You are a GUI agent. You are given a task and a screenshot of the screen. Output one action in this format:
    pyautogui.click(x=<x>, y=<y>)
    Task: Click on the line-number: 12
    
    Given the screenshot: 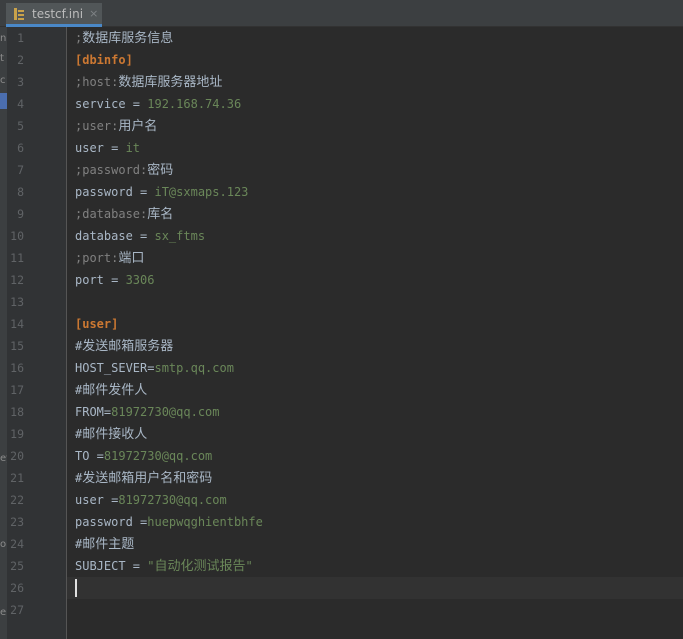 What is the action you would take?
    pyautogui.click(x=17, y=280)
    